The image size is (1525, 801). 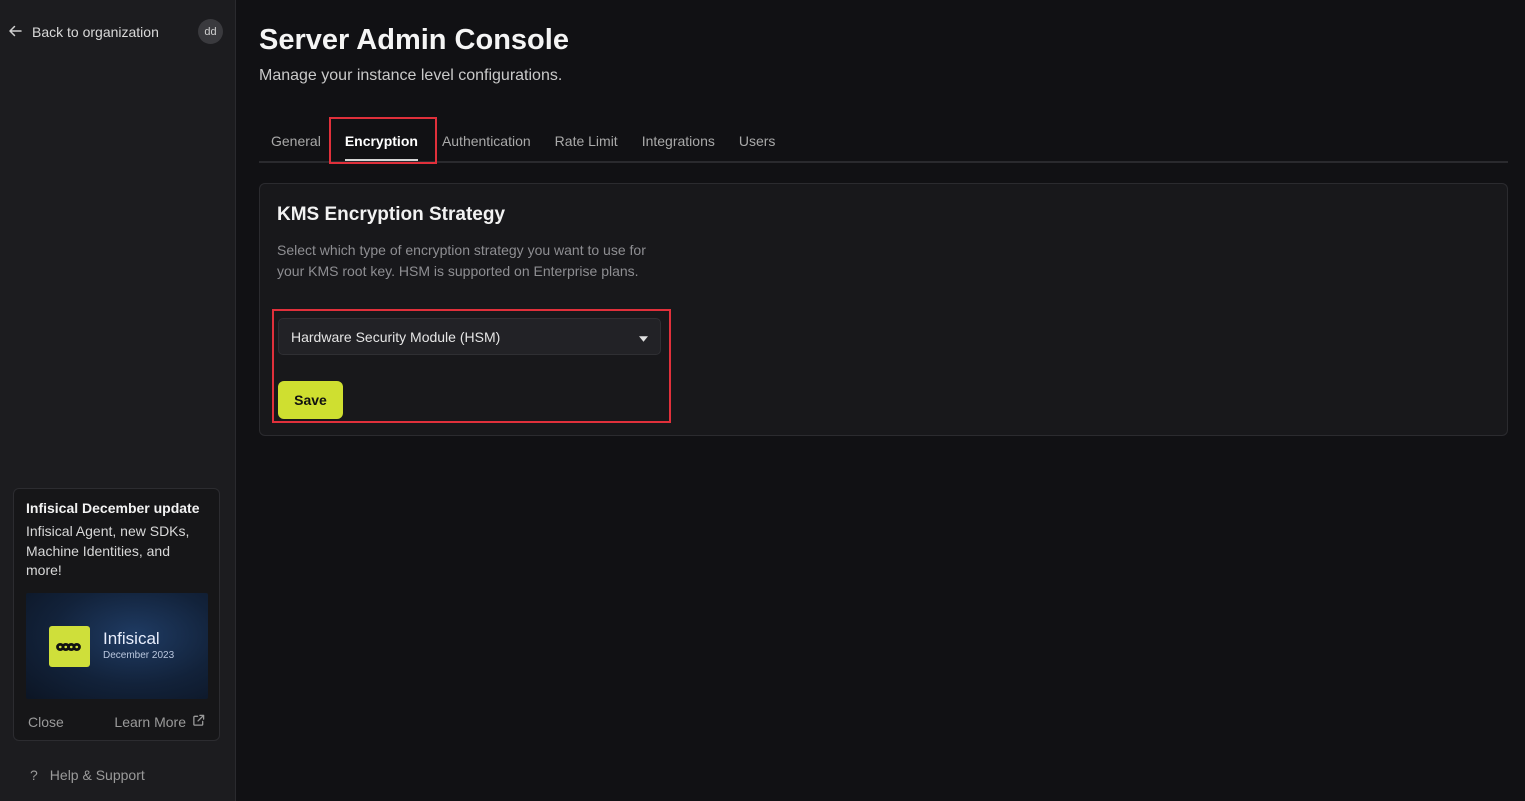 I want to click on learn-more-label: Learn More, so click(x=150, y=722).